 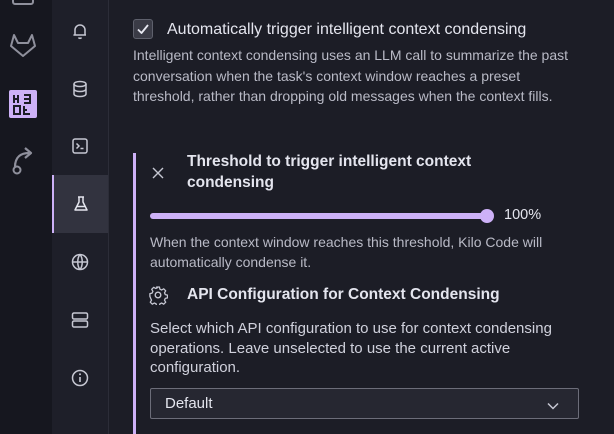 What do you see at coordinates (23, 9) in the screenshot?
I see `extension-icon` at bounding box center [23, 9].